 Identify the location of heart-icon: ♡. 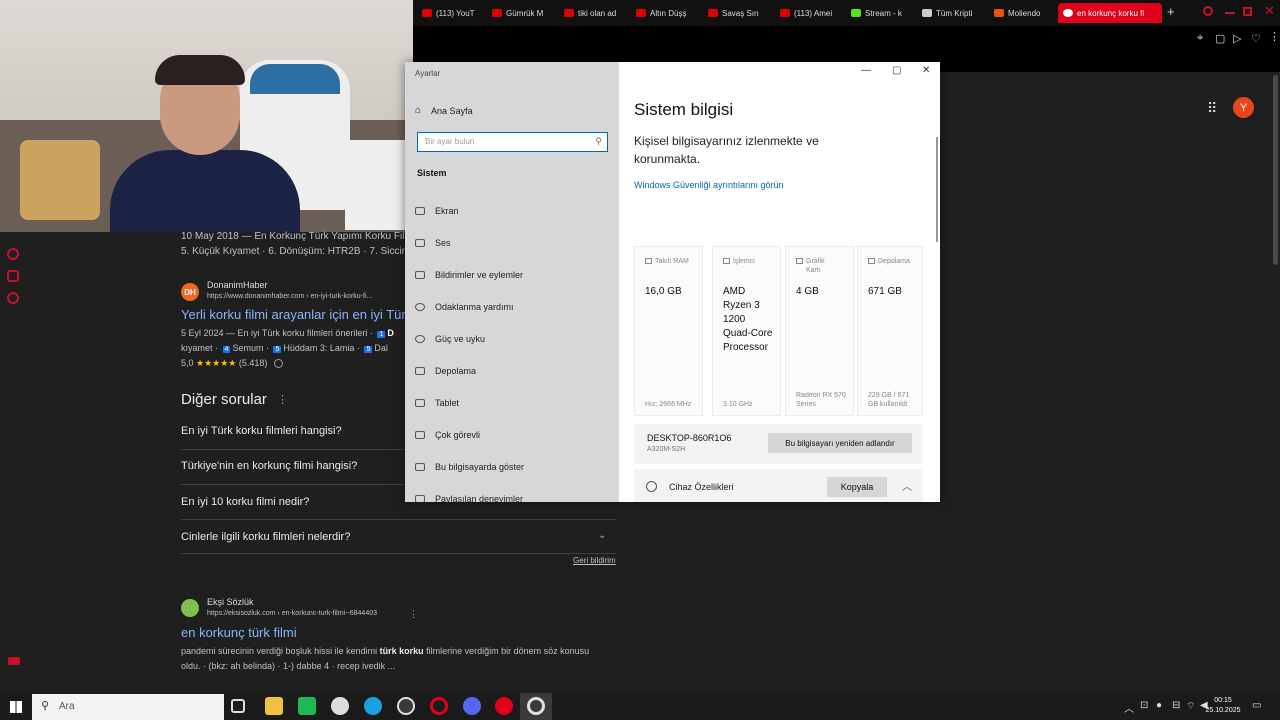
(1256, 38).